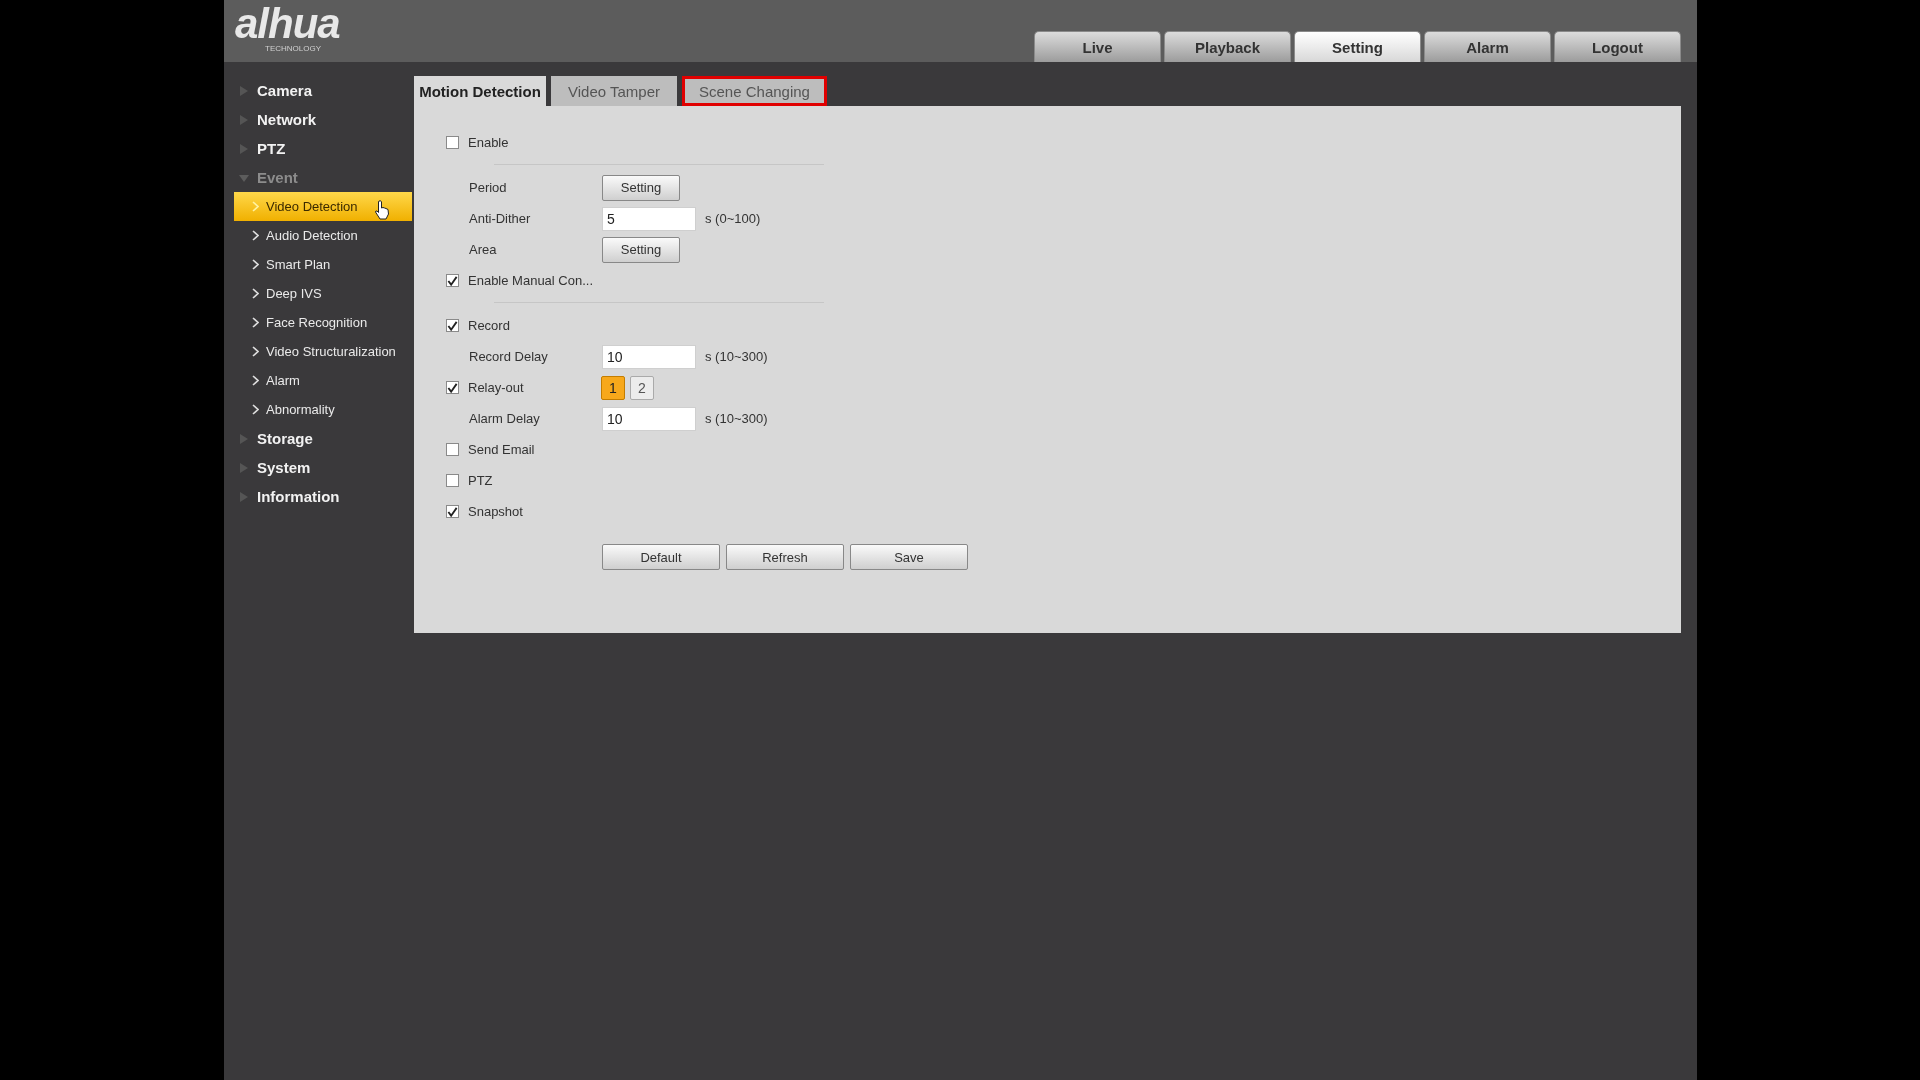  I want to click on sidebar-item: PTZ, so click(323, 148).